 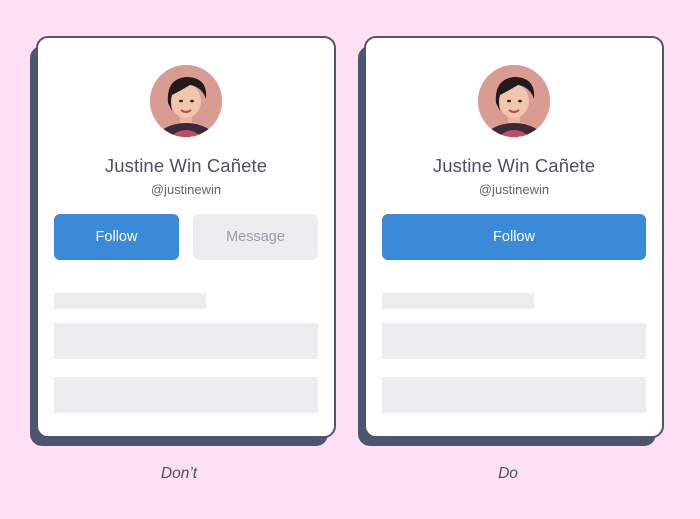 I want to click on message-button: Message, so click(x=255, y=237).